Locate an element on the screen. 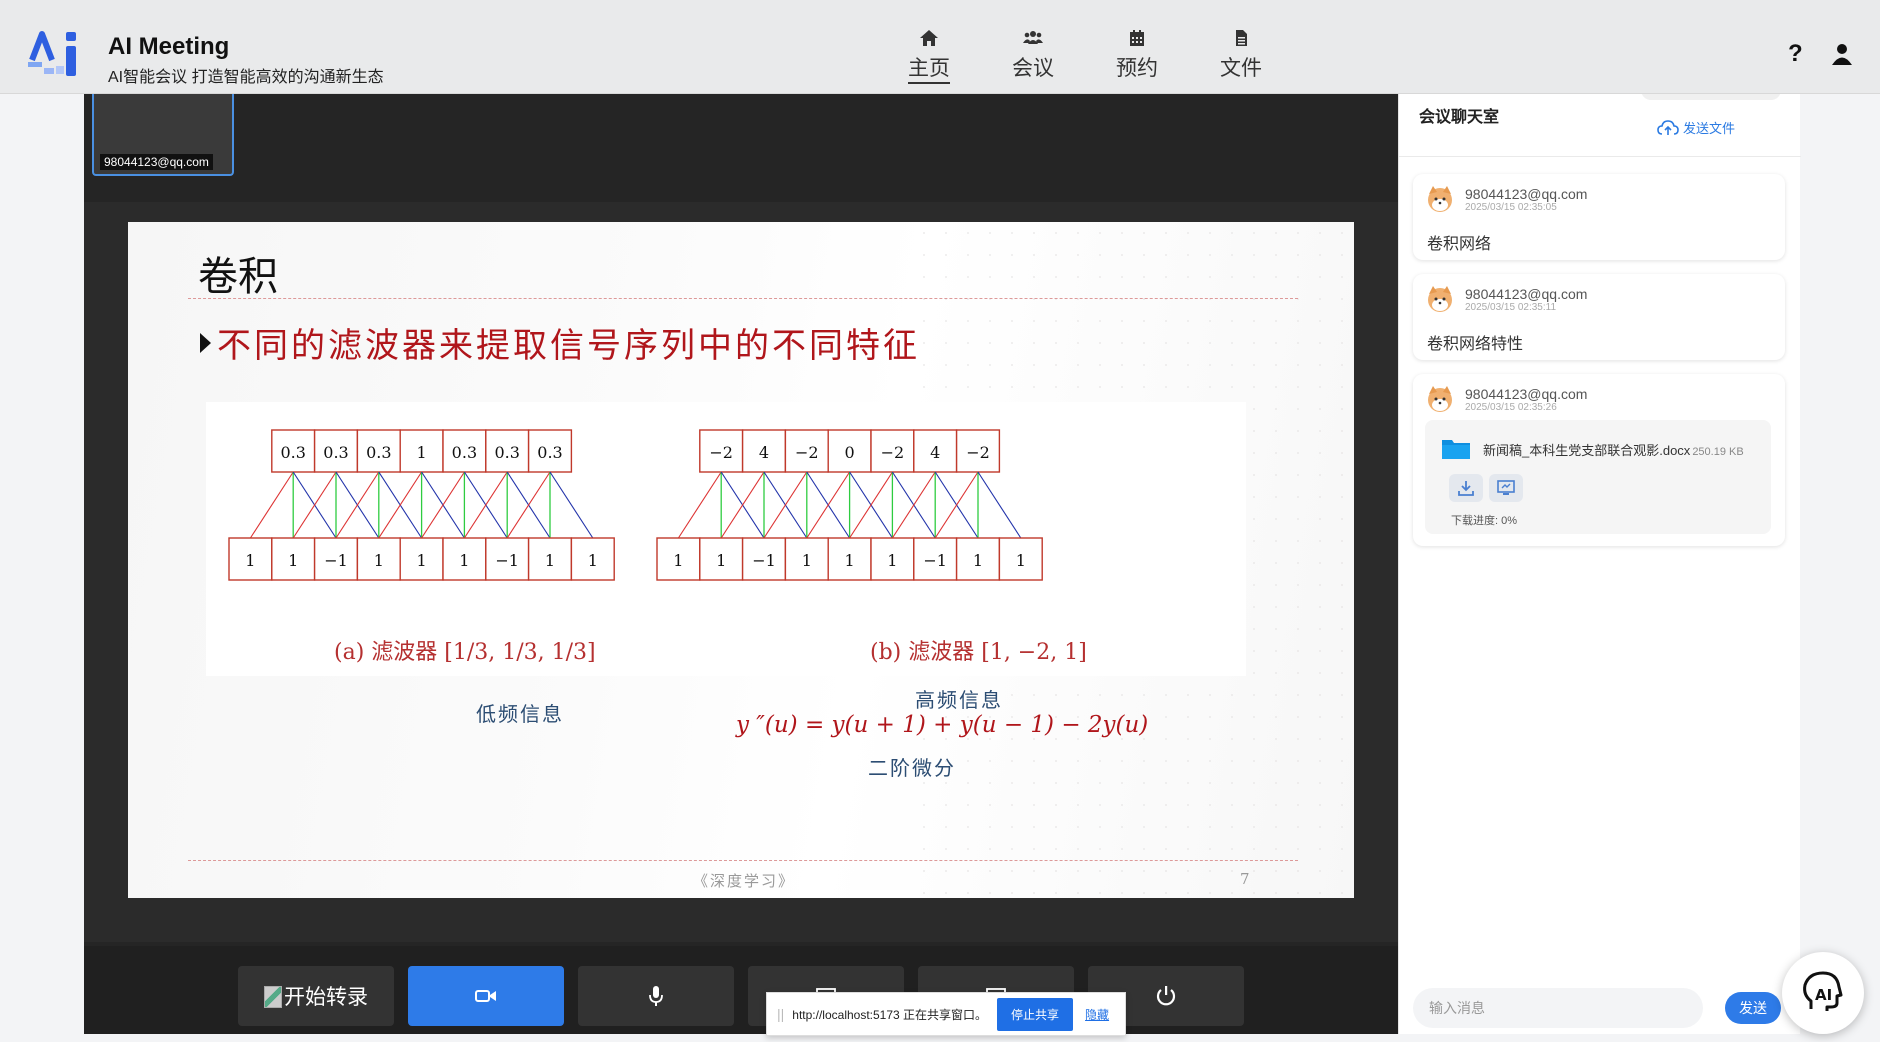  power-icon is located at coordinates (1166, 996).